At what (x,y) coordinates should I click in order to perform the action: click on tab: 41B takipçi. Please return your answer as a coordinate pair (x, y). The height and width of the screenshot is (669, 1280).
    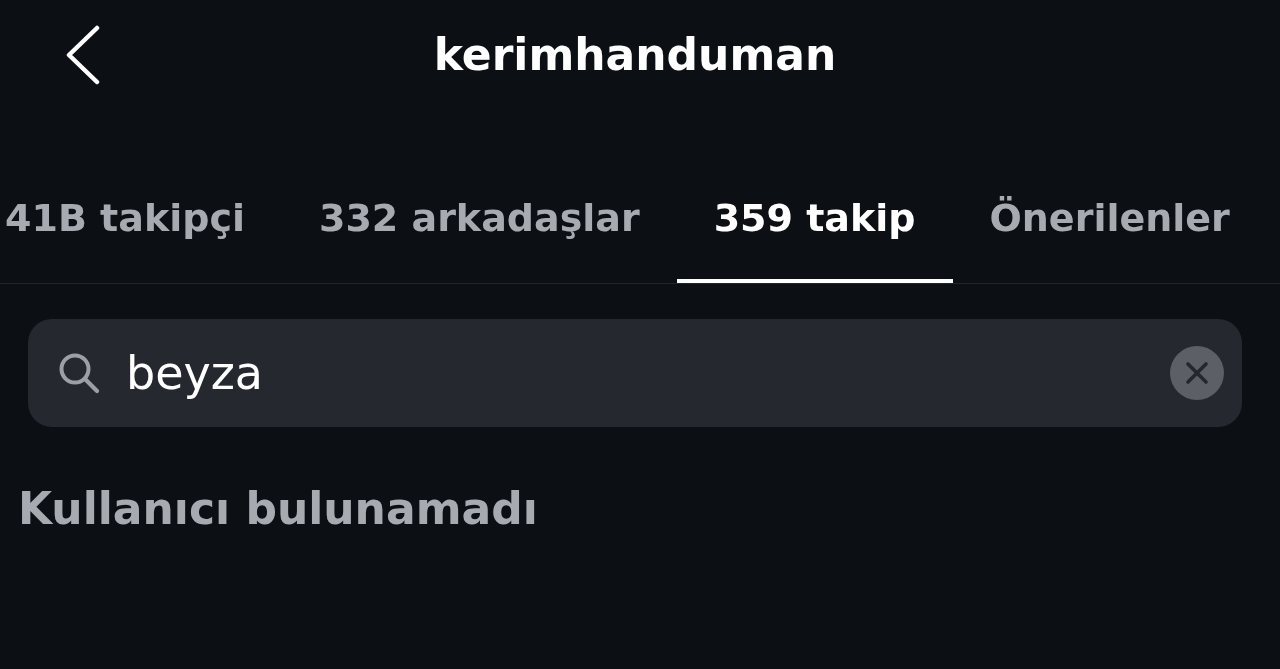
    Looking at the image, I should click on (141, 239).